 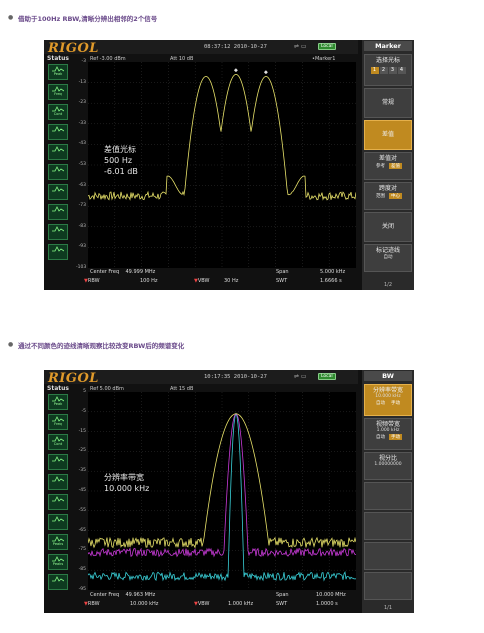 What do you see at coordinates (182, 59) in the screenshot?
I see `attenuation: Att 10 dB` at bounding box center [182, 59].